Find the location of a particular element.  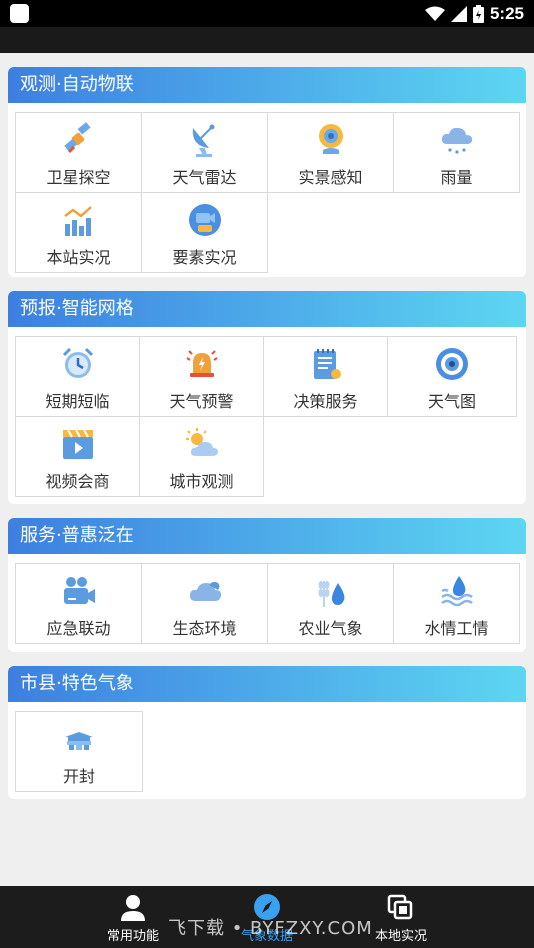

grid-item-label: 应急联动 is located at coordinates (78, 628).